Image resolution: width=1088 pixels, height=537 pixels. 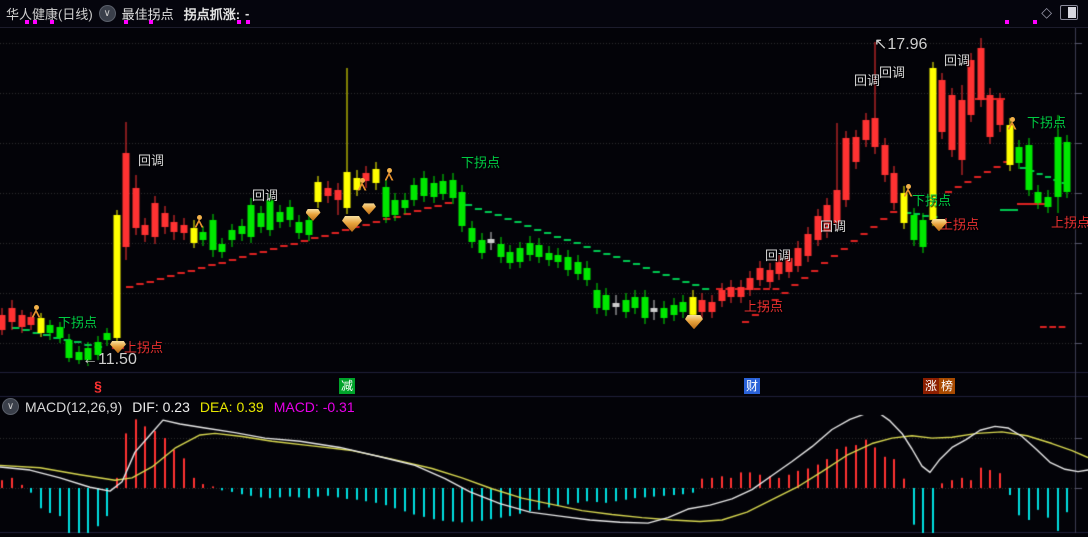 What do you see at coordinates (901, 44) in the screenshot?
I see `price-label: ↖17.96` at bounding box center [901, 44].